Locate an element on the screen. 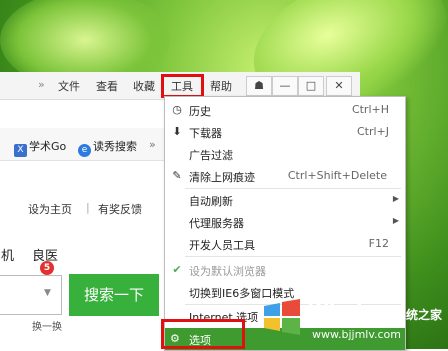 This screenshot has width=448, height=351. search-input: ▼ is located at coordinates (31, 295).